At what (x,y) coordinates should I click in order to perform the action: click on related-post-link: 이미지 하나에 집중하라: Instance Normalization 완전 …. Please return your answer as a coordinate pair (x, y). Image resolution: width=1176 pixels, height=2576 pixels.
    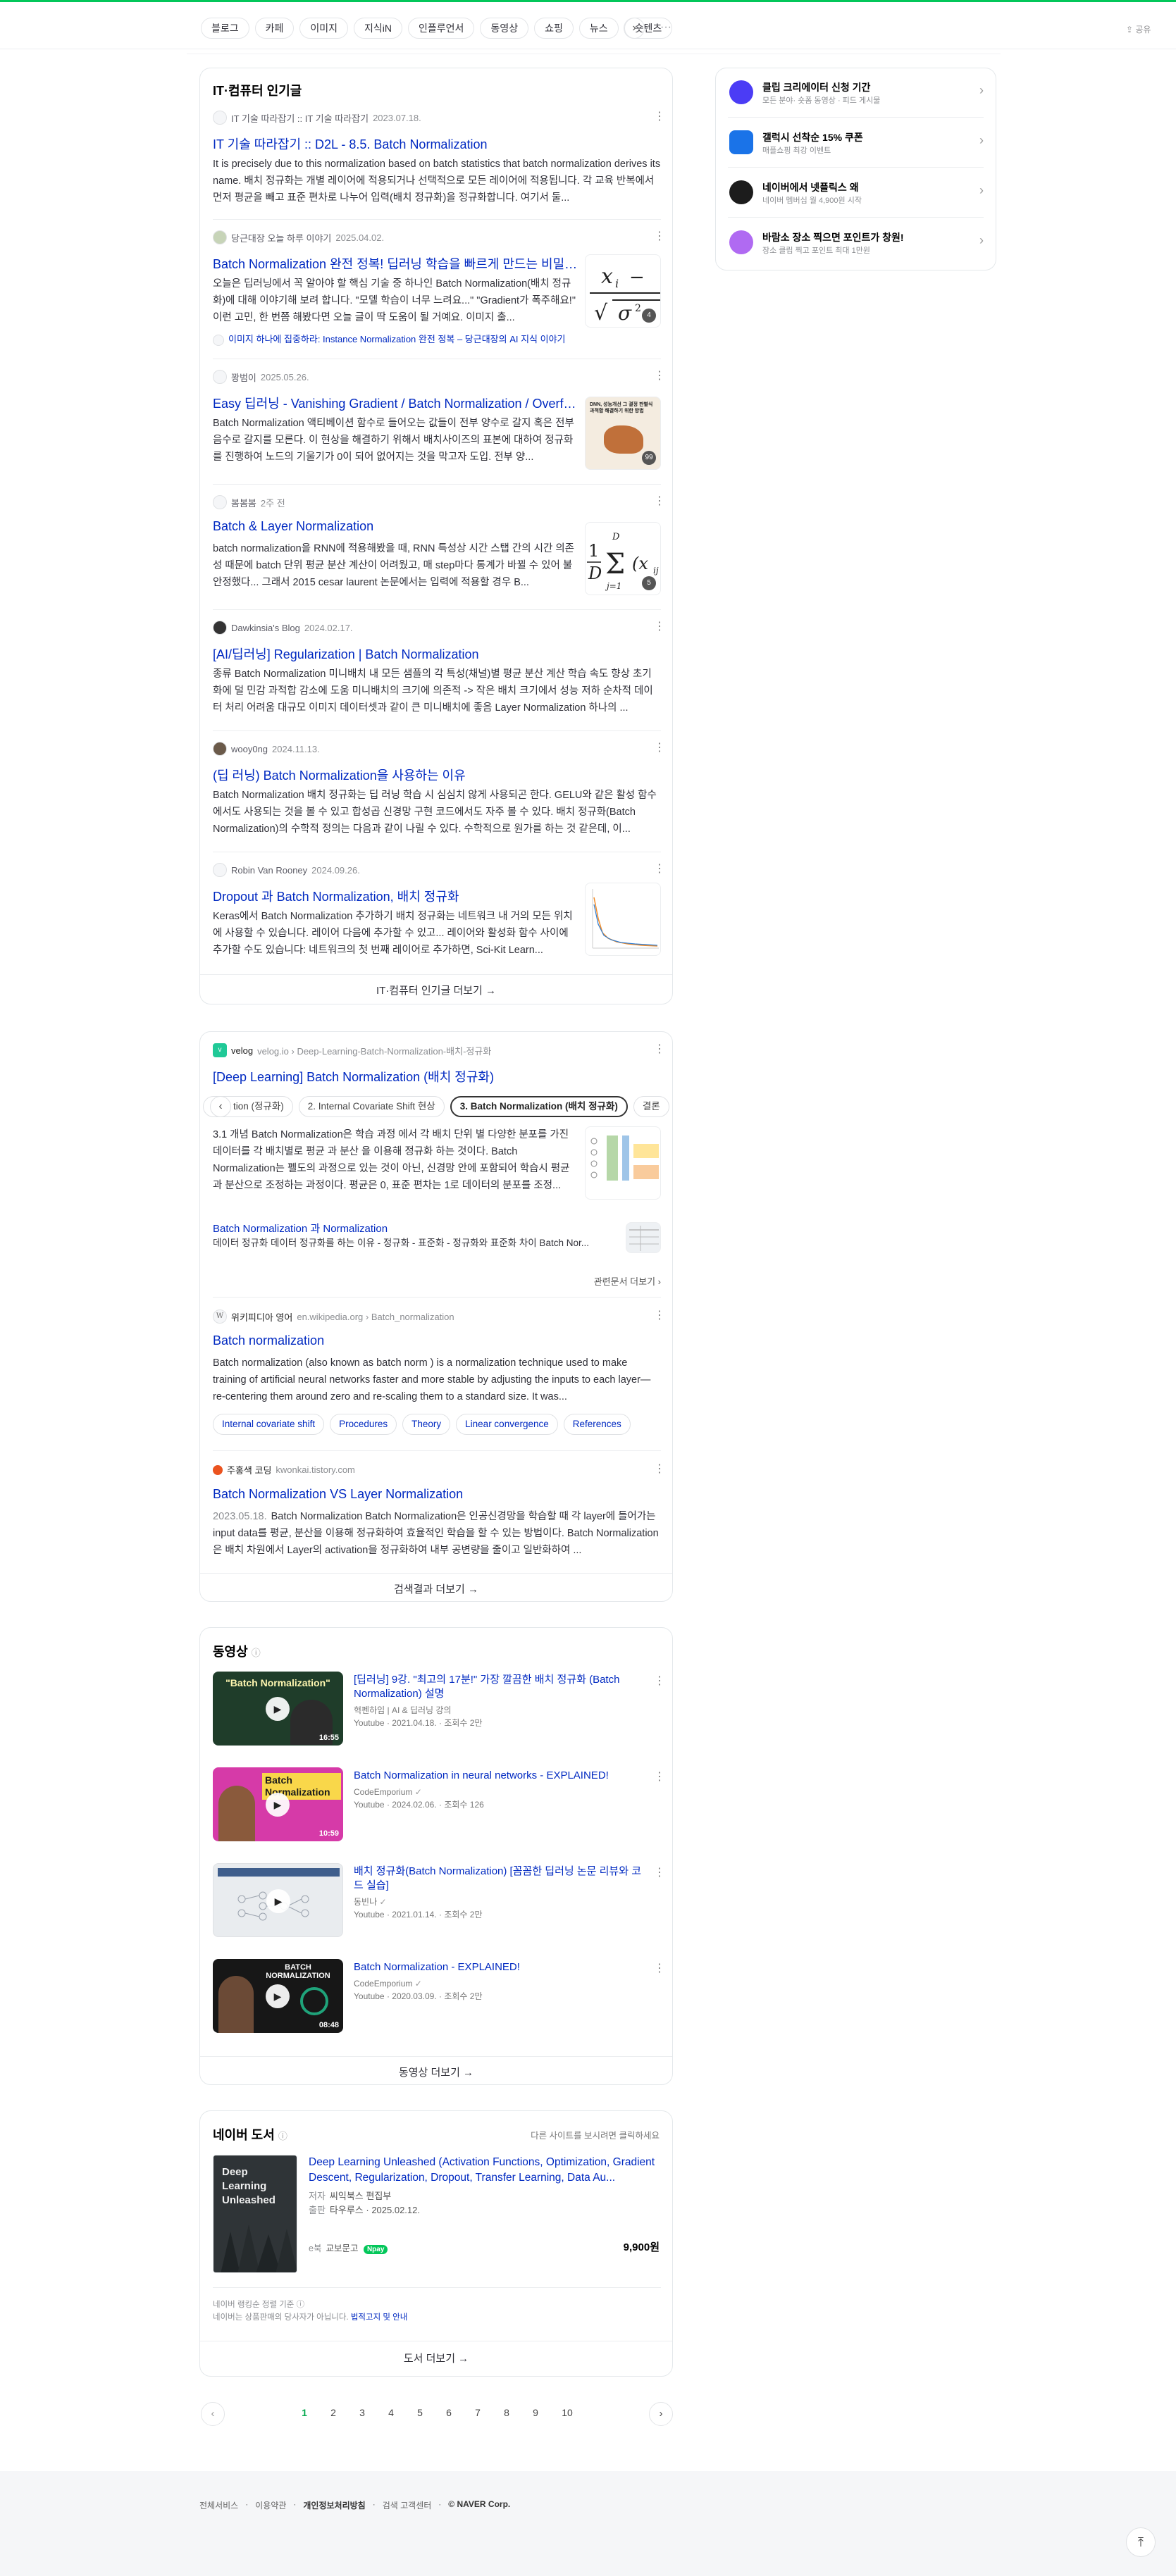
    Looking at the image, I should click on (424, 339).